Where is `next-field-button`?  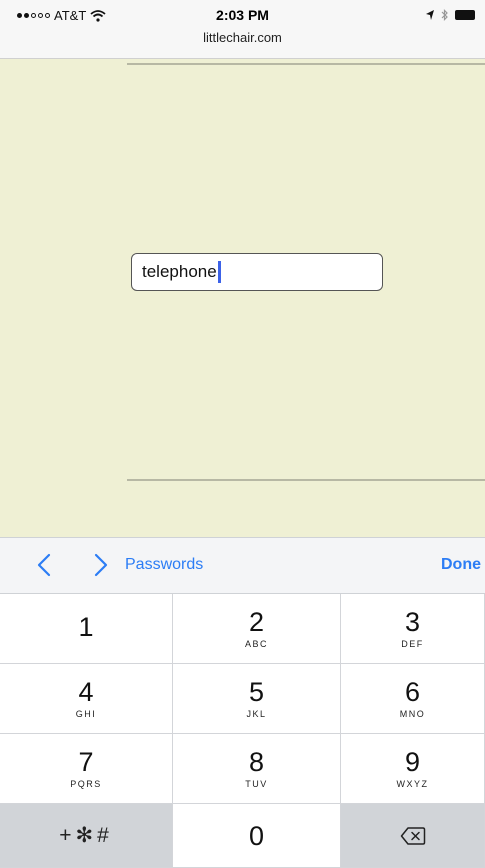 next-field-button is located at coordinates (100, 565).